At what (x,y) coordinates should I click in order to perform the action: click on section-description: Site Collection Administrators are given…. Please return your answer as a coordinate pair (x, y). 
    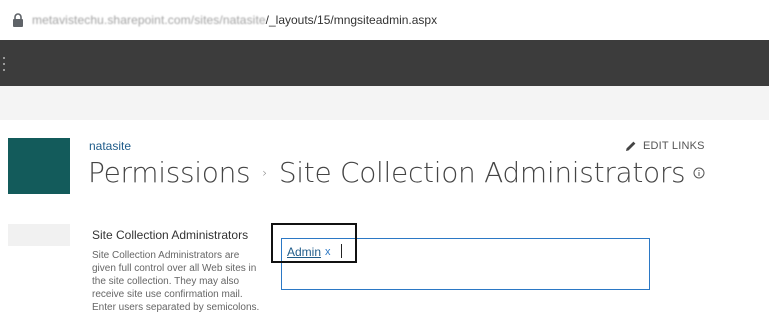
    Looking at the image, I should click on (176, 281).